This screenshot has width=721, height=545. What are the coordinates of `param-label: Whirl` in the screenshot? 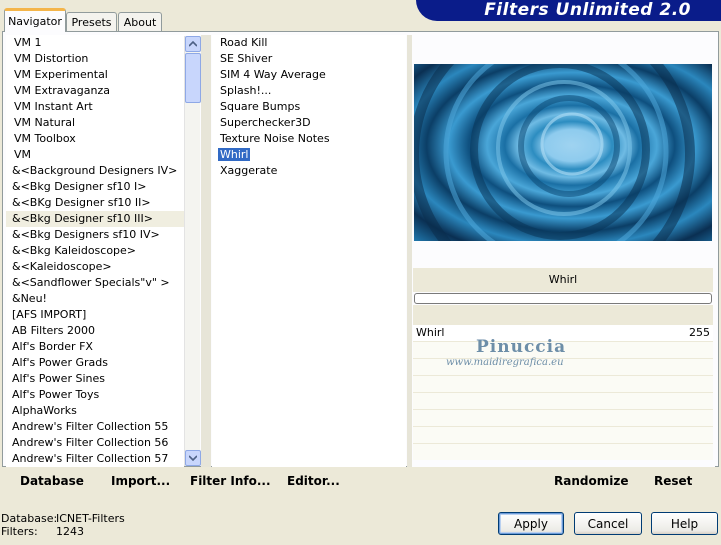 It's located at (430, 332).